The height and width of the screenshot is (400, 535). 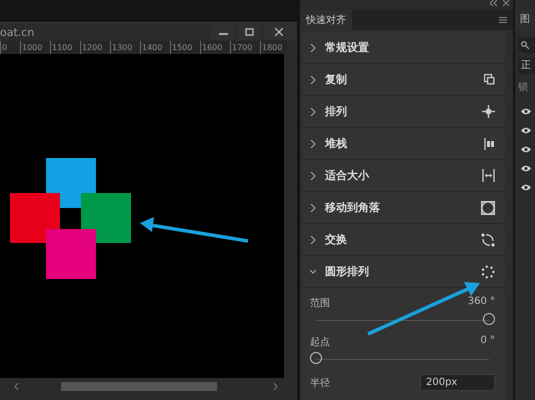 I want to click on setting-reading: 360 °, so click(x=481, y=302).